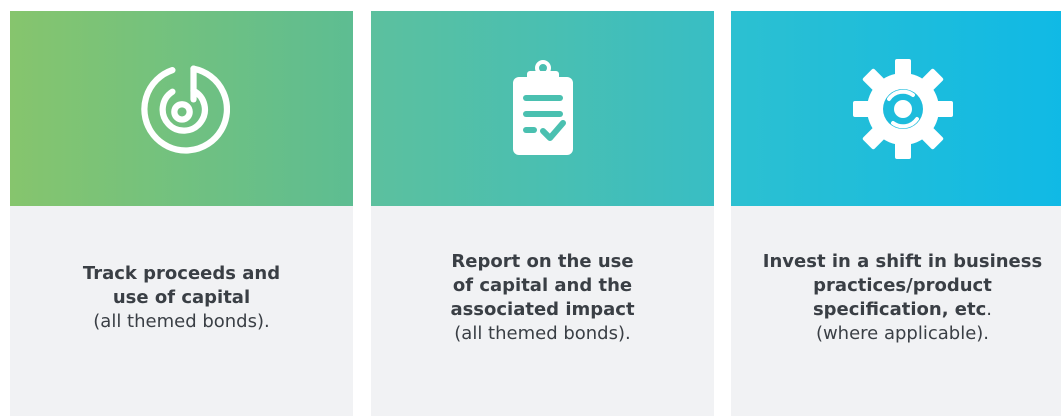 The image size is (1061, 416). I want to click on card-header-blue, so click(896, 108).